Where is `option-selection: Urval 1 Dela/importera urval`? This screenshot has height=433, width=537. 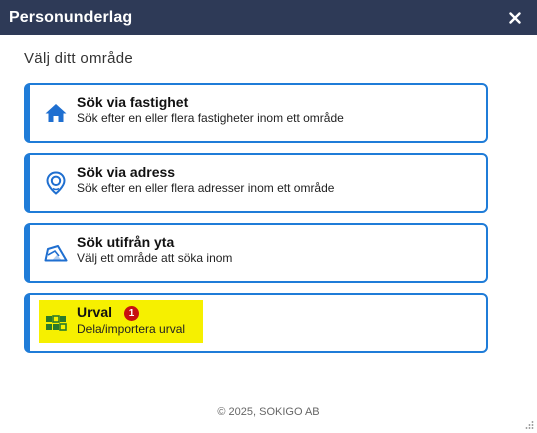
option-selection: Urval 1 Dela/importera urval is located at coordinates (256, 323).